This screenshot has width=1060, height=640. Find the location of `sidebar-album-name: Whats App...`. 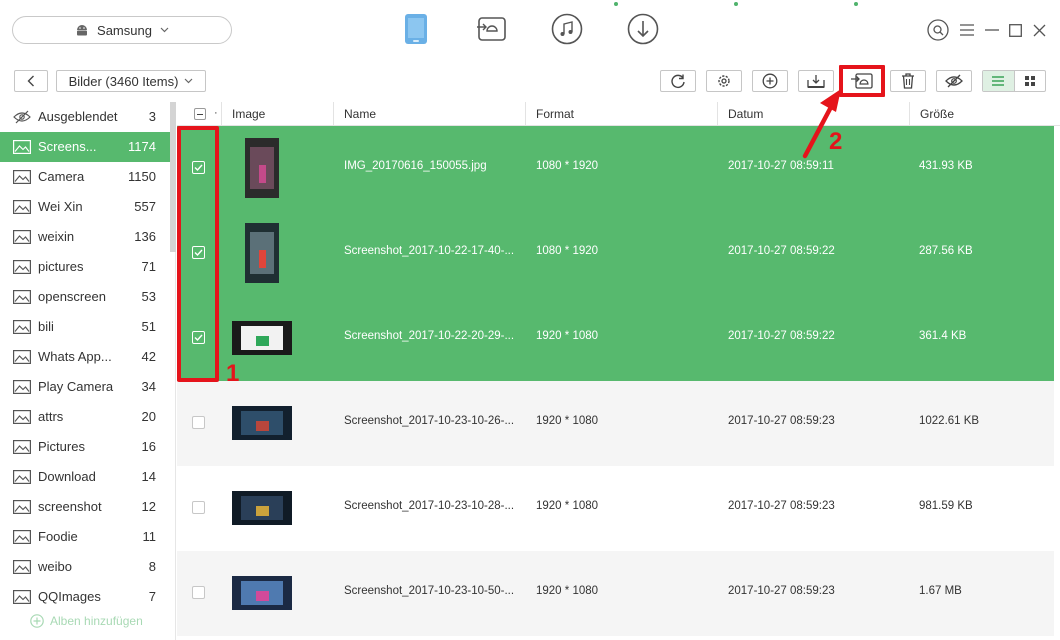

sidebar-album-name: Whats App... is located at coordinates (75, 356).